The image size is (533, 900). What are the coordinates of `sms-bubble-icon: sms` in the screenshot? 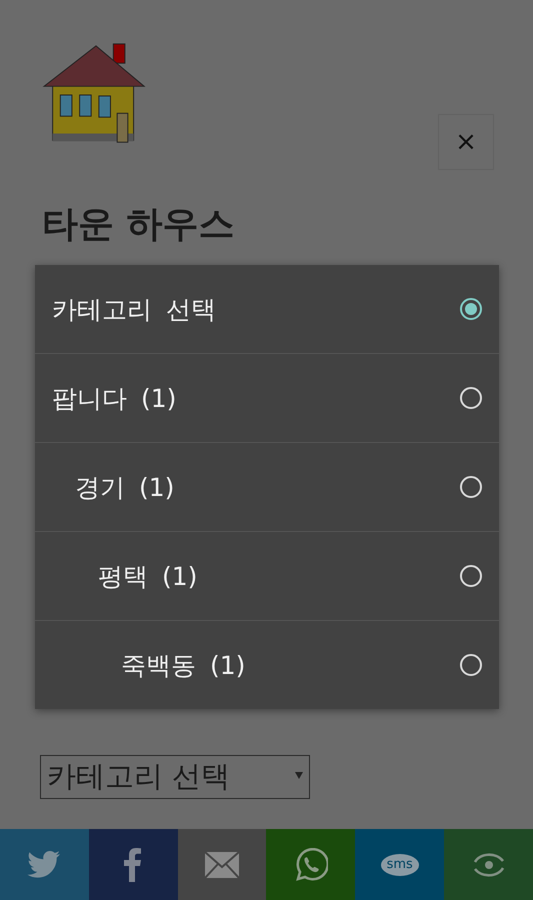 It's located at (399, 865).